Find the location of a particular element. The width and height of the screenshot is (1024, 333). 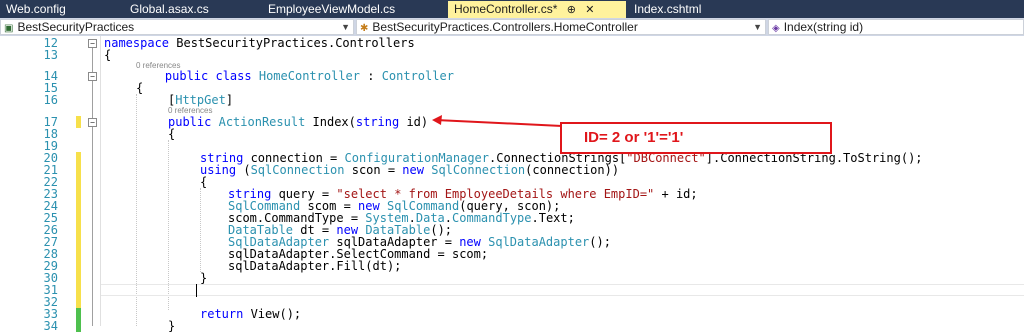

line-number: 13 is located at coordinates (50, 55).